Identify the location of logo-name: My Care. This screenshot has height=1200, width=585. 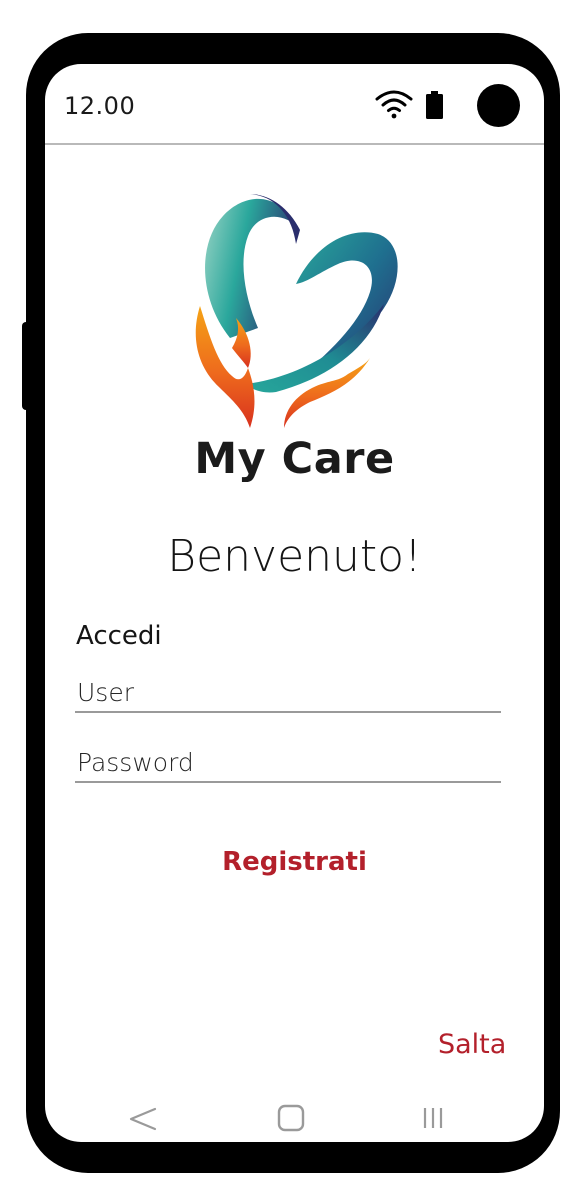
(294, 459).